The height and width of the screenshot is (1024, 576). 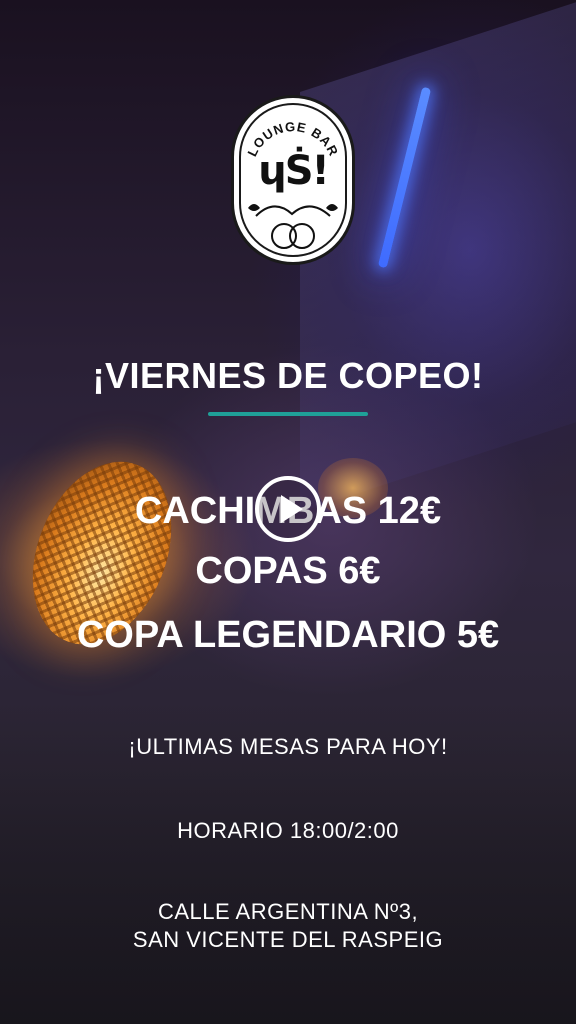 I want to click on last-tables-notice: ¡ULTIMAS MESAS PARA HOY!, so click(x=288, y=746).